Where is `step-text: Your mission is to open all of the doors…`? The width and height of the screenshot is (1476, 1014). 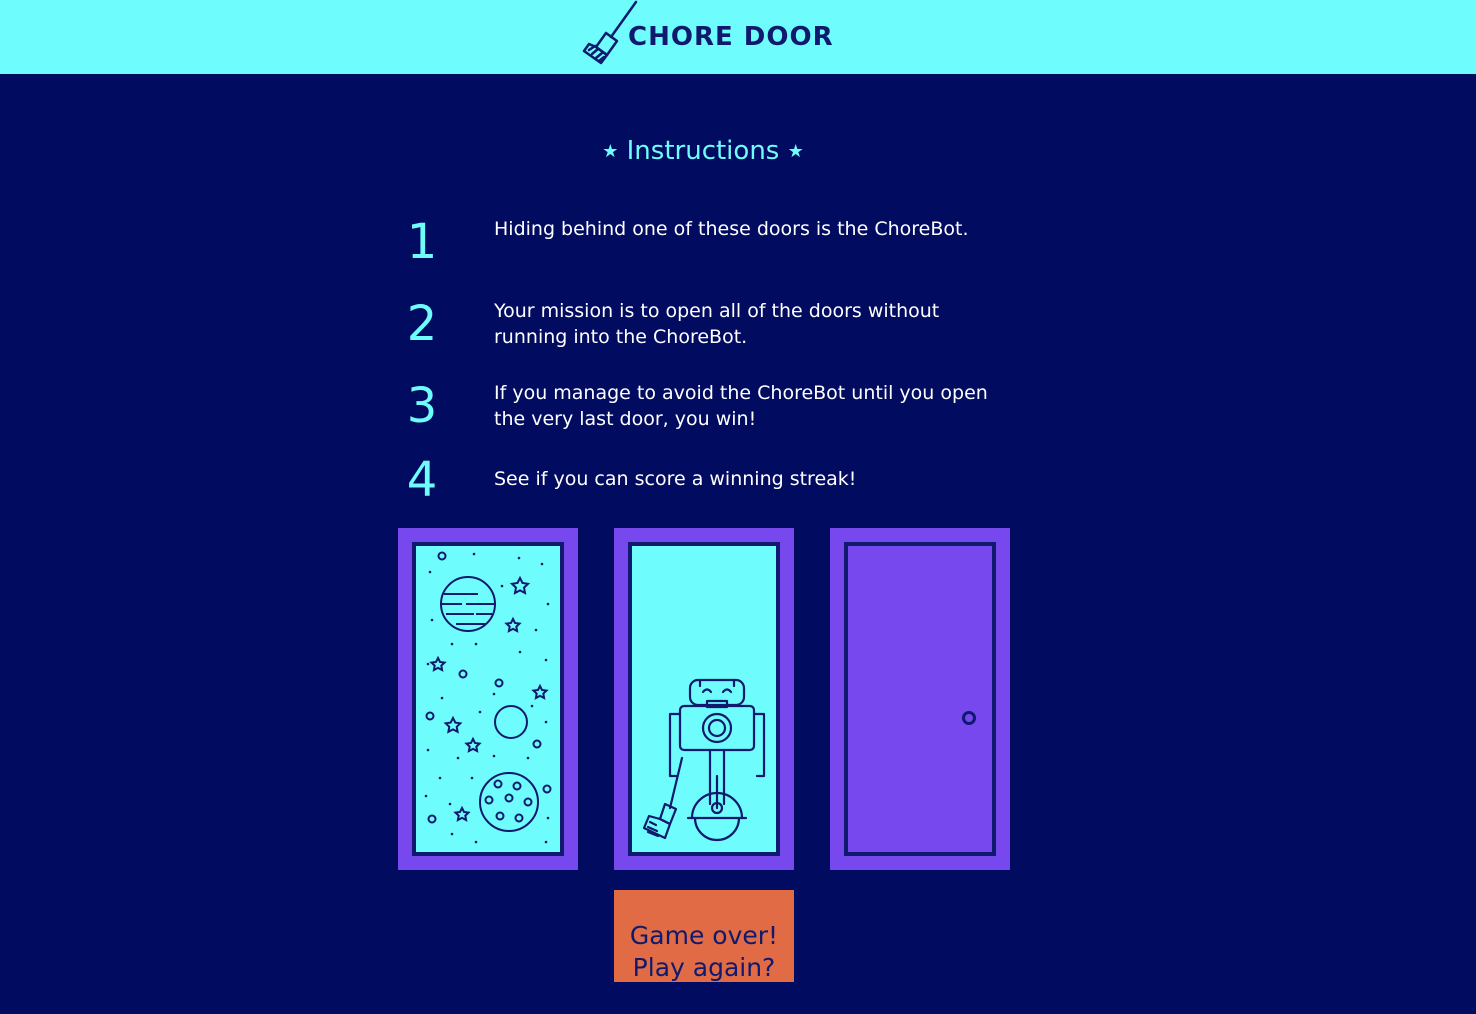 step-text: Your mission is to open all of the doors… is located at coordinates (717, 324).